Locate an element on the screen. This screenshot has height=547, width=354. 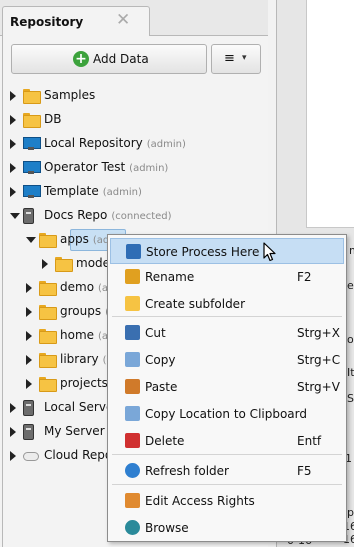
add-icon: + is located at coordinates (81, 59).